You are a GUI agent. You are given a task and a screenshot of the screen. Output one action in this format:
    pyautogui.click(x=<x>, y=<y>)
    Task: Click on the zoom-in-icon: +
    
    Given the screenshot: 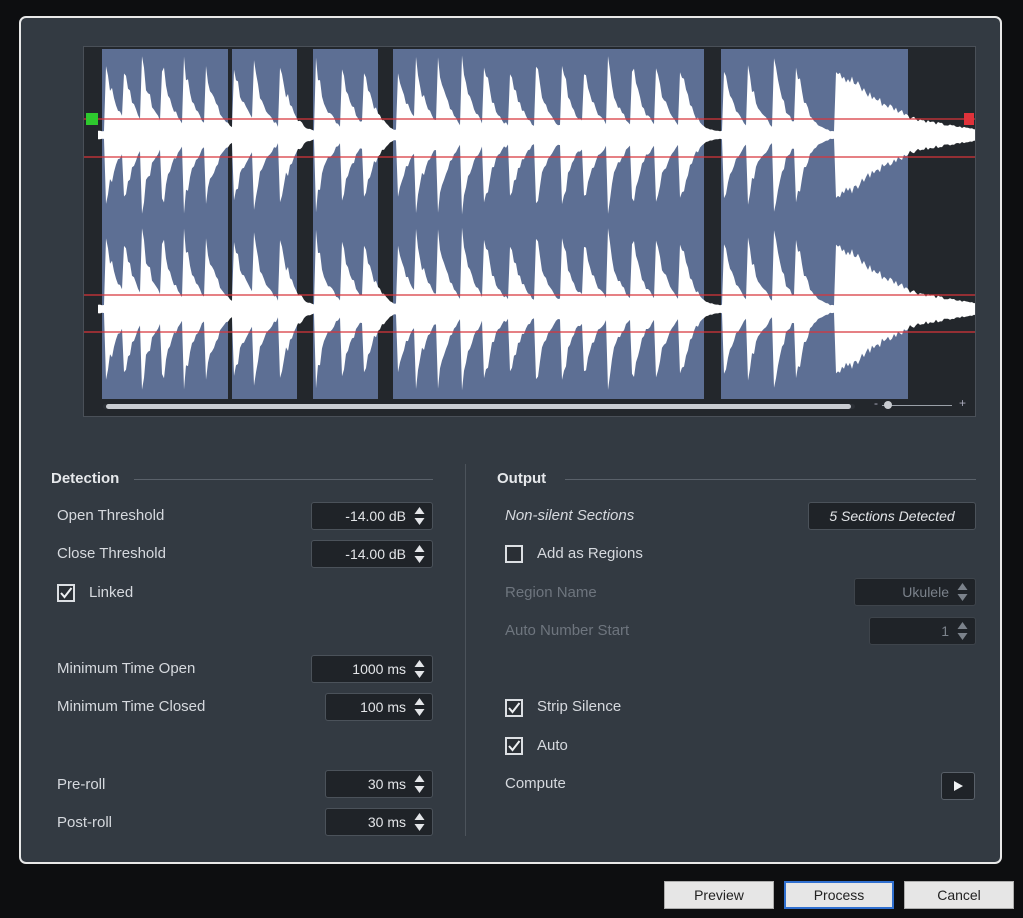 What is the action you would take?
    pyautogui.click(x=962, y=403)
    